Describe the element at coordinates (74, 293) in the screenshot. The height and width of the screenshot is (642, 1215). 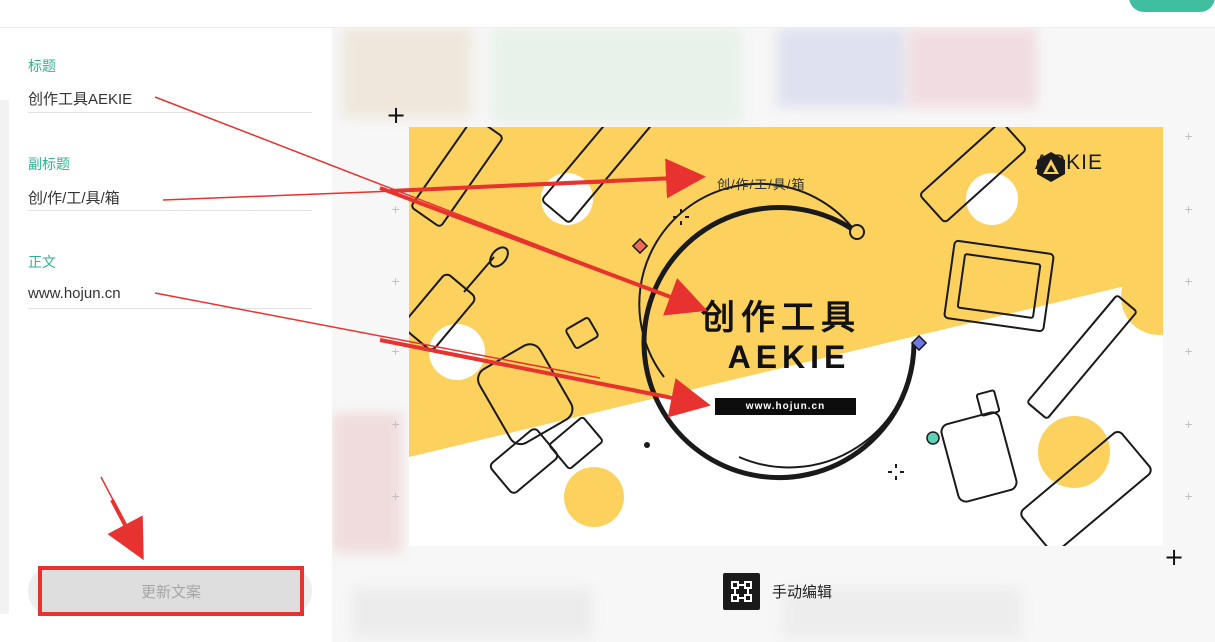
I see `body-input: www.hojun.cn` at that location.